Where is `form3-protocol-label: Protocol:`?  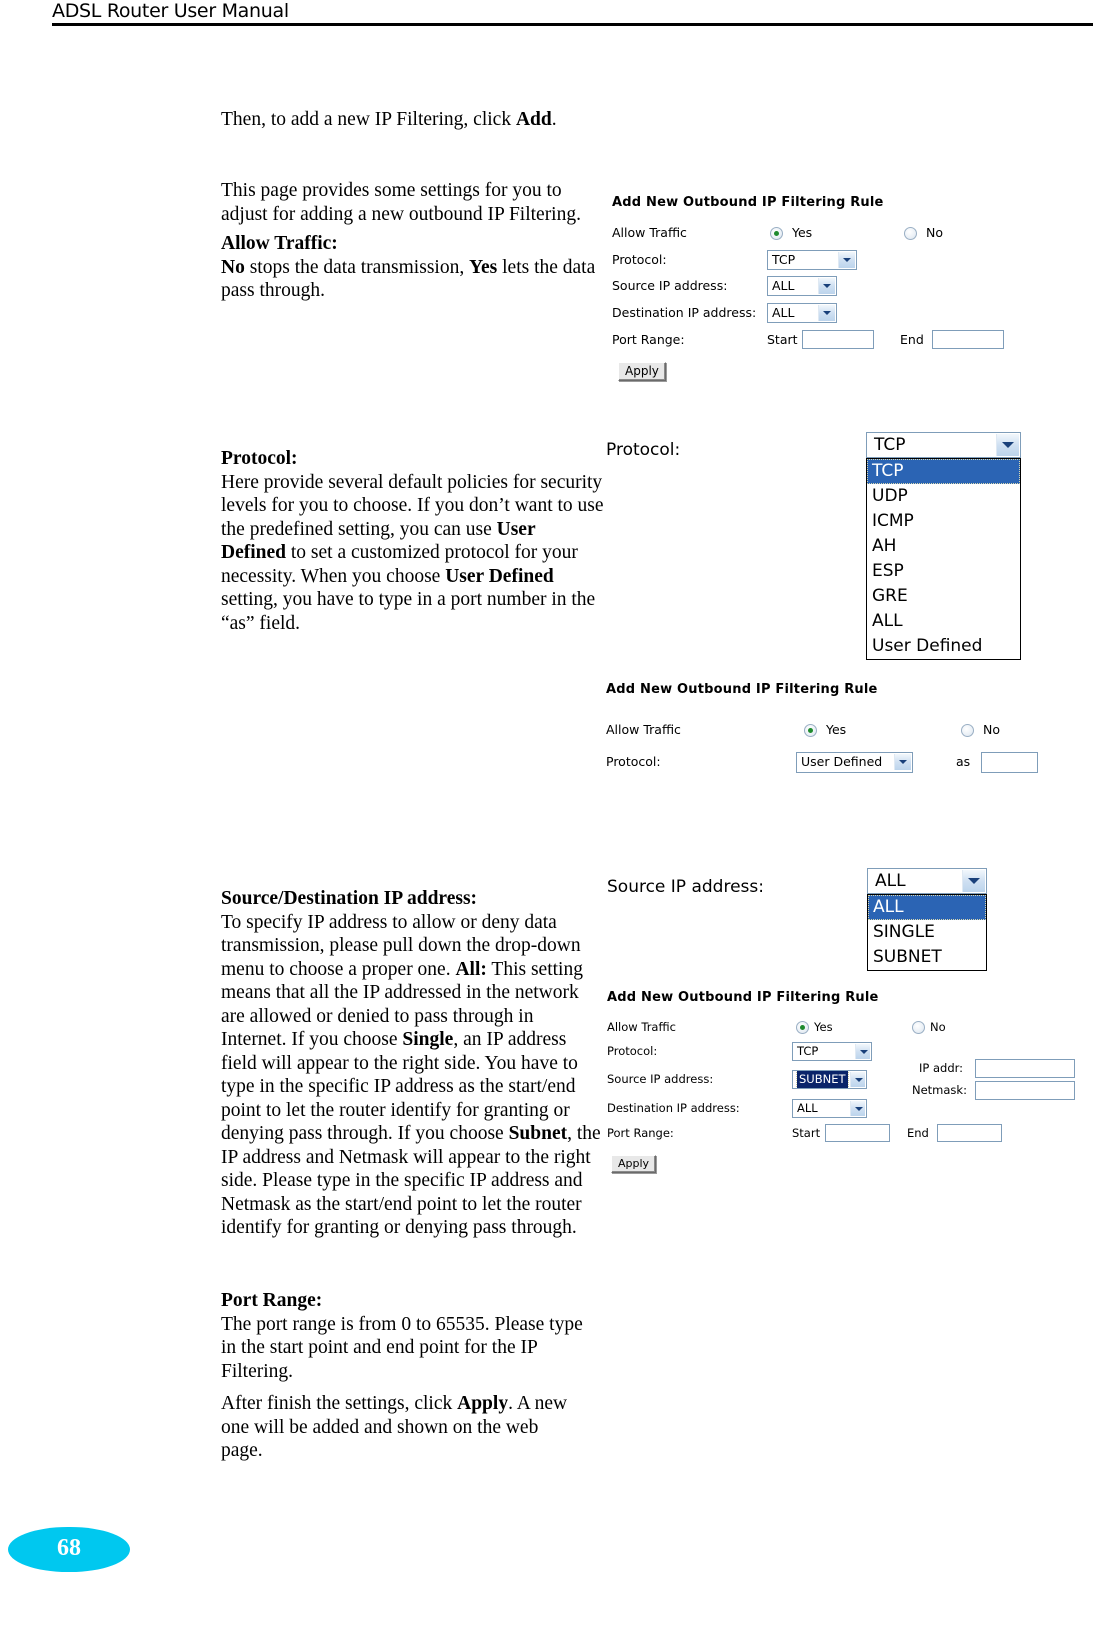 form3-protocol-label: Protocol: is located at coordinates (632, 1051).